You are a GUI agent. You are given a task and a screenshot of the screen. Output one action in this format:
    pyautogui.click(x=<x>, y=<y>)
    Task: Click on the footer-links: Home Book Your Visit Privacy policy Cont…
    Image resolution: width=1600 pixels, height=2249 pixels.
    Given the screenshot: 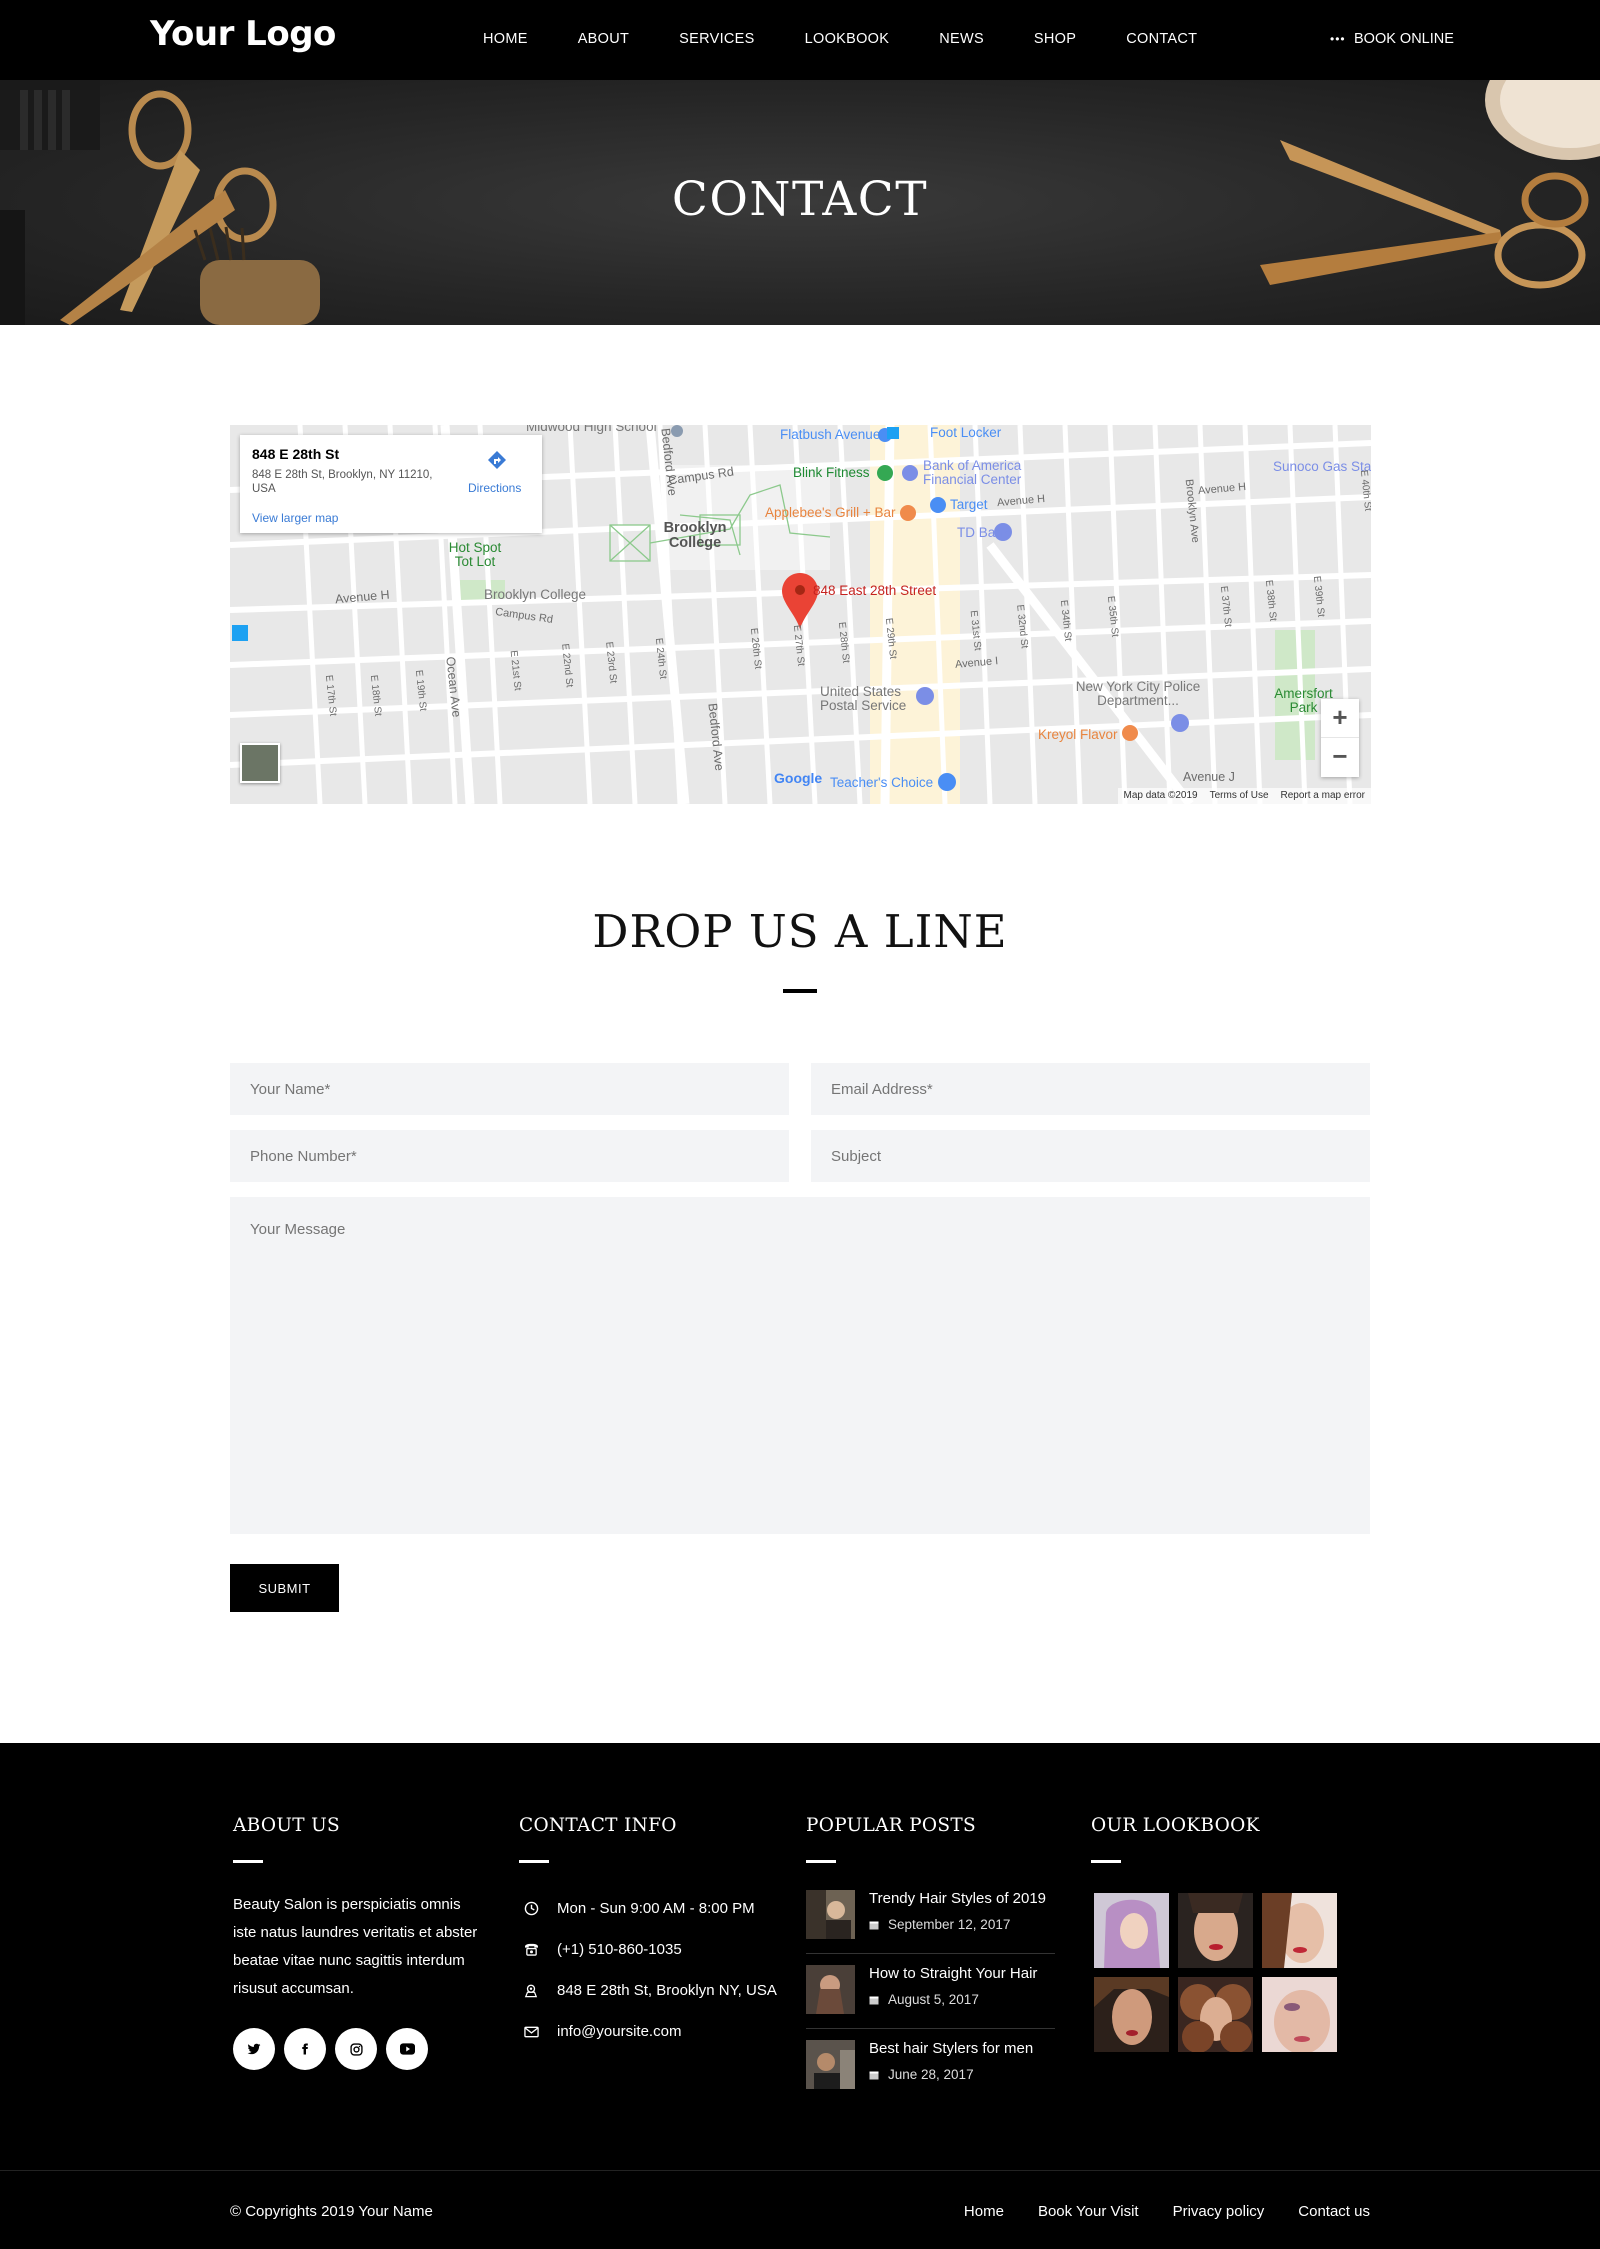 What is the action you would take?
    pyautogui.click(x=1167, y=2211)
    